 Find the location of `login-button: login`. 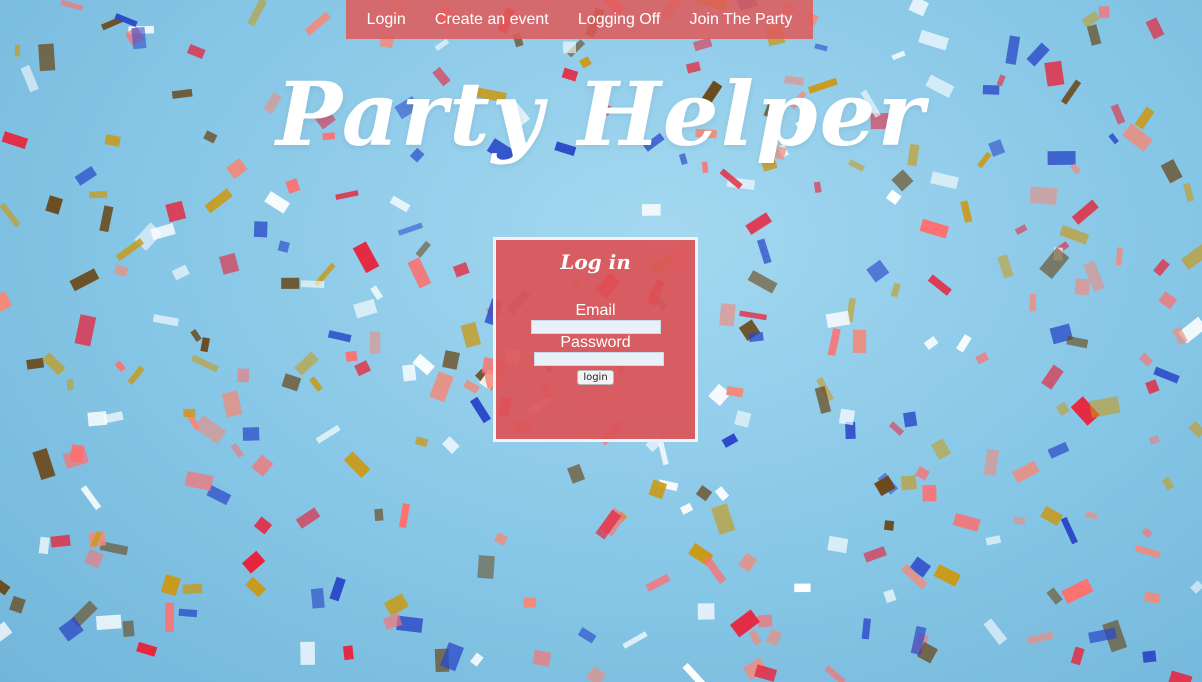

login-button: login is located at coordinates (595, 377).